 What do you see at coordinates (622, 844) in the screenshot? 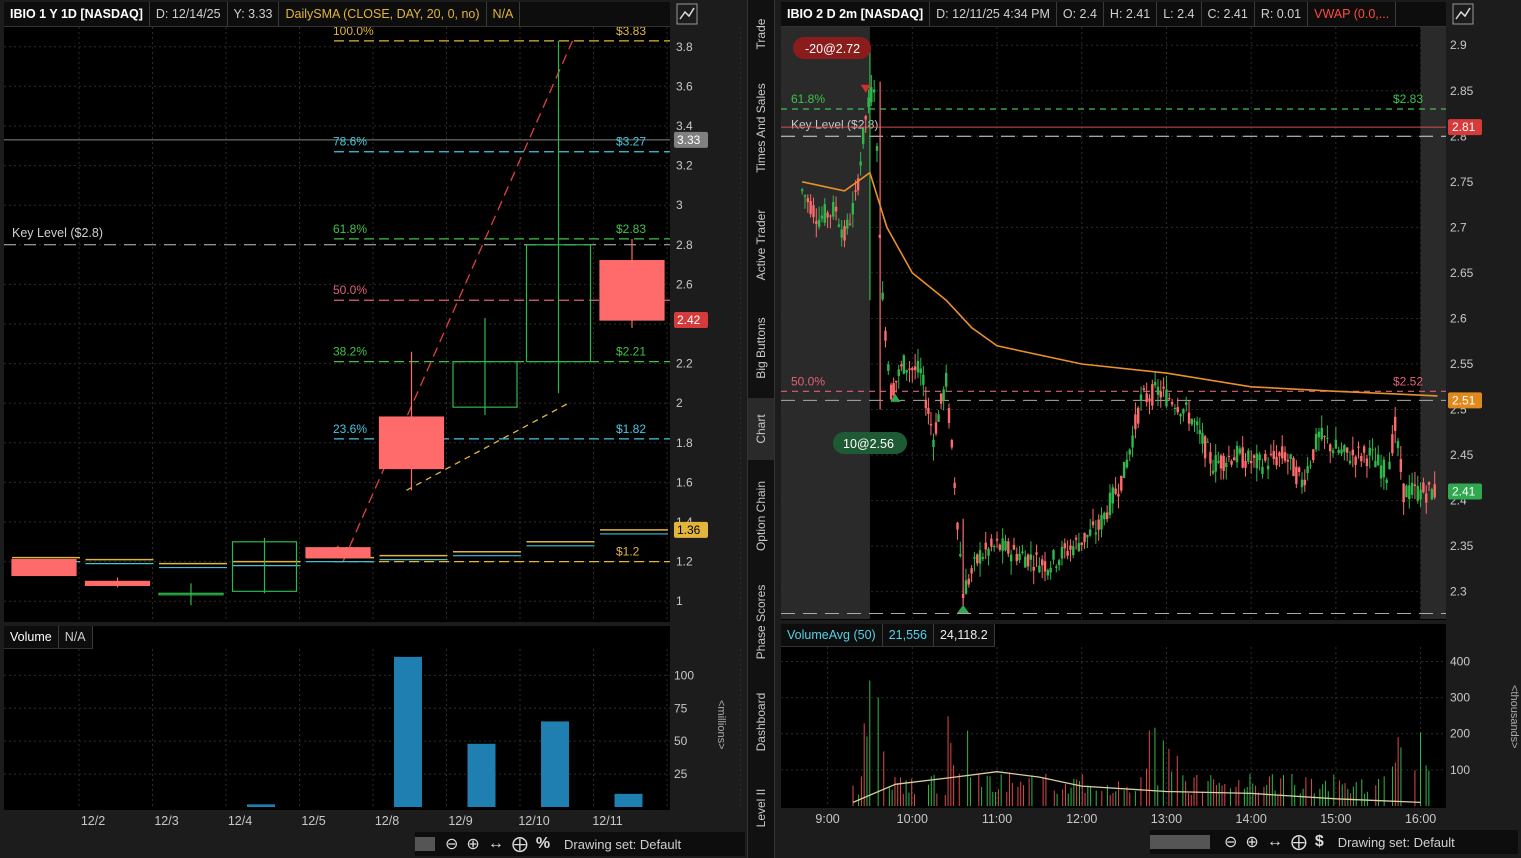
I see `left-drawing-set: Drawing set: Default` at bounding box center [622, 844].